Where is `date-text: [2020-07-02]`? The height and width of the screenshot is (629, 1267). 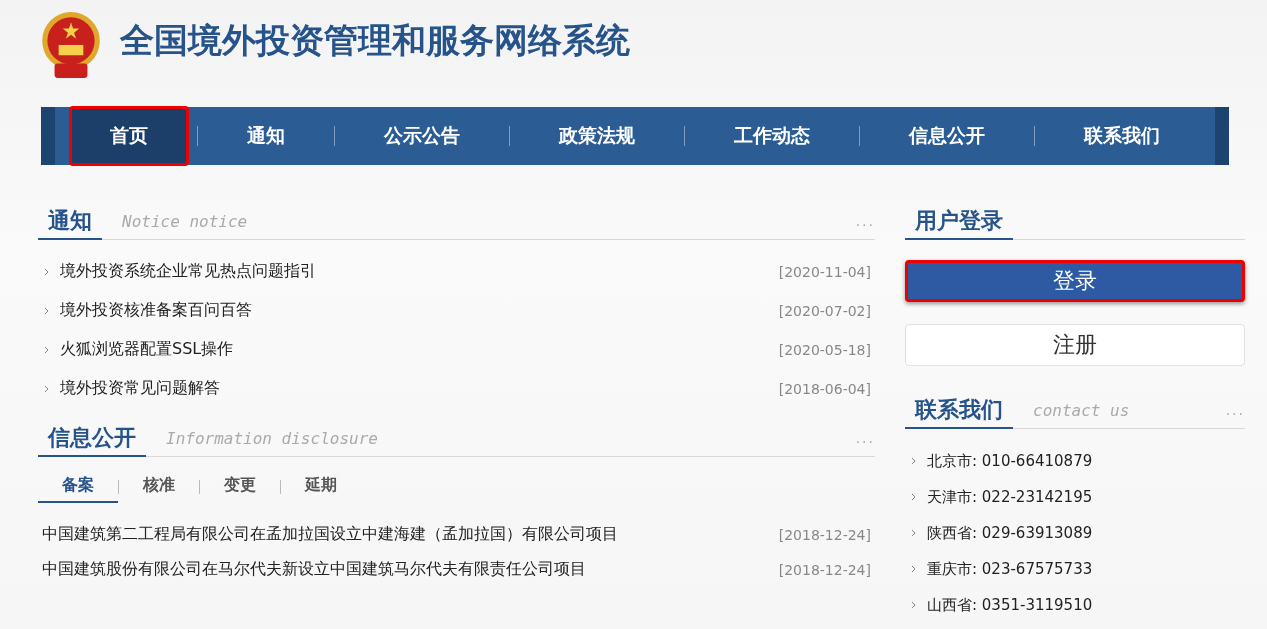
date-text: [2020-07-02] is located at coordinates (825, 310).